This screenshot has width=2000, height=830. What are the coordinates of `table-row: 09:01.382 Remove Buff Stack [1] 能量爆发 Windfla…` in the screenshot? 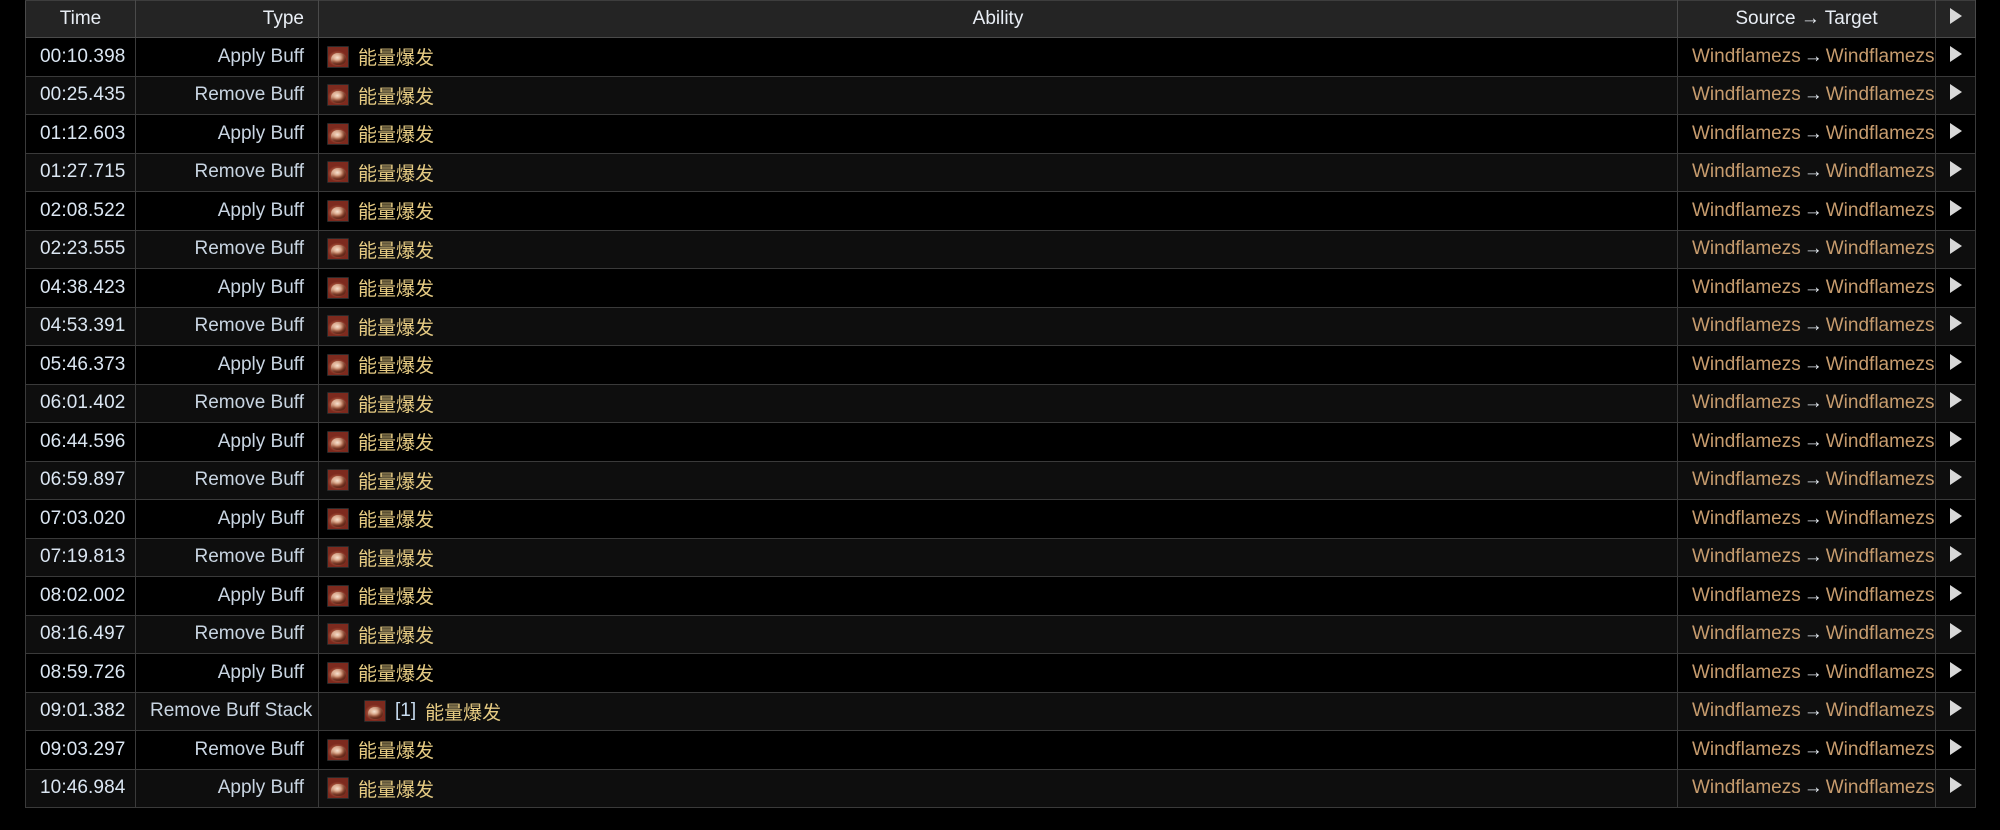 It's located at (1000, 711).